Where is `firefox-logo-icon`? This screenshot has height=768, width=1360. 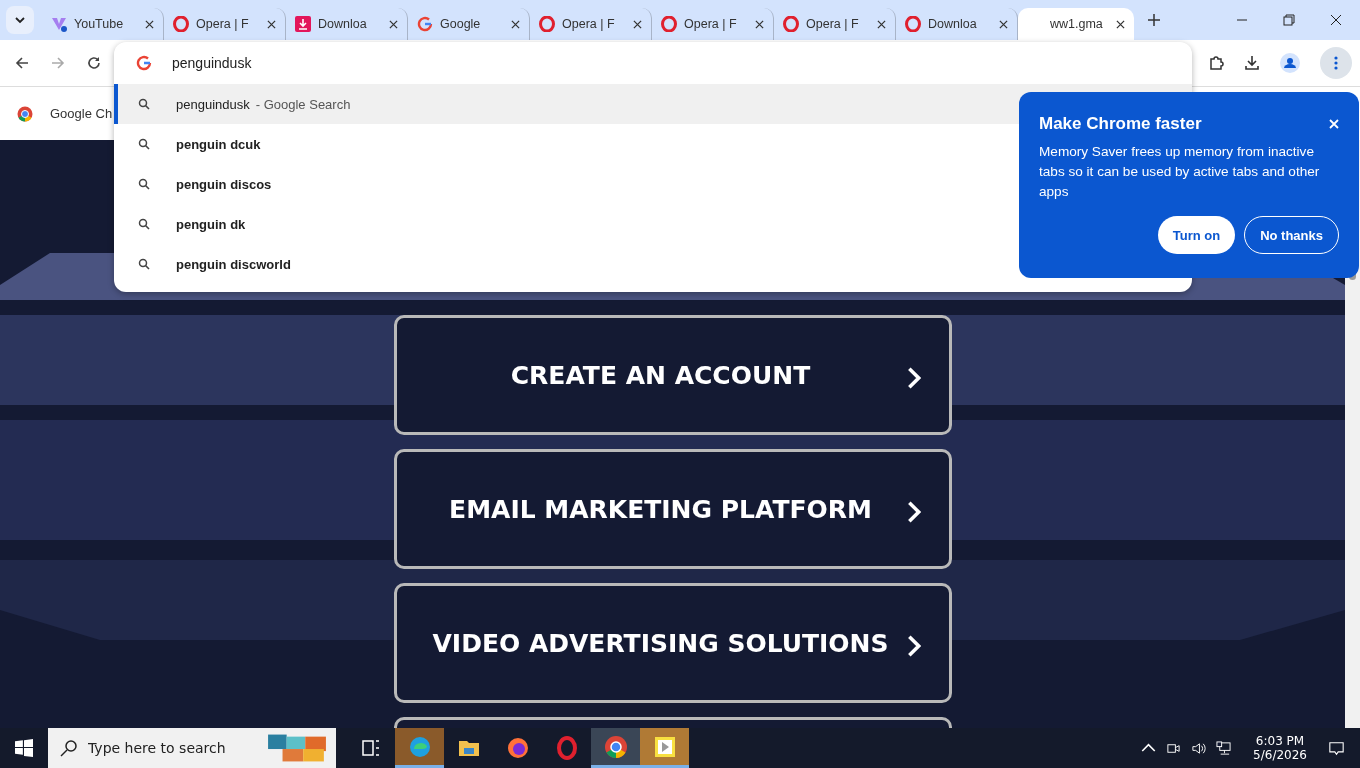 firefox-logo-icon is located at coordinates (517, 748).